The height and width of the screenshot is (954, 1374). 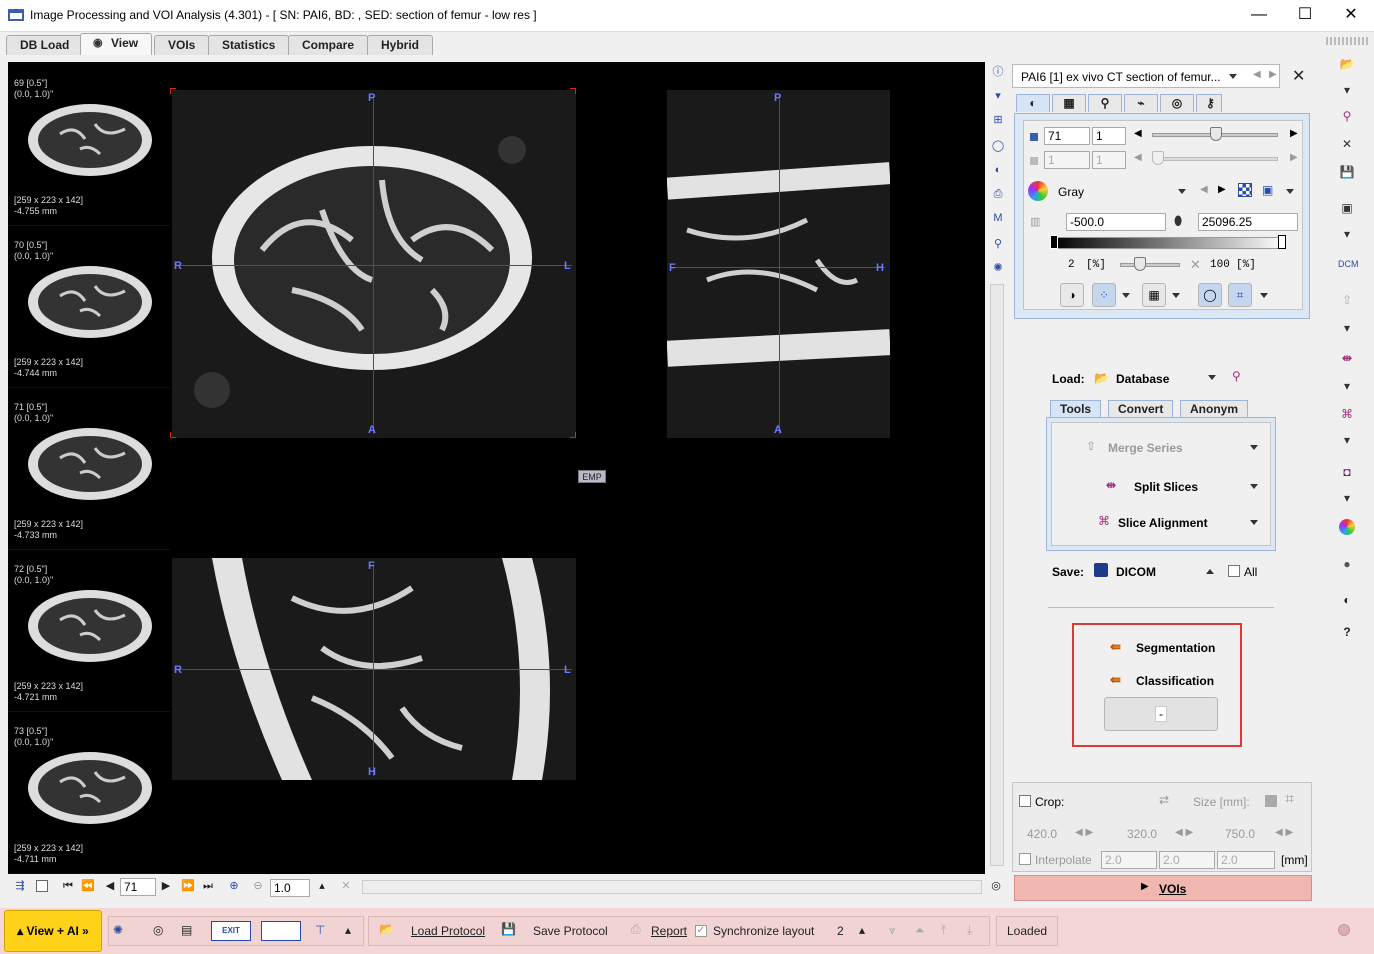 What do you see at coordinates (182, 45) in the screenshot?
I see `tab-vois: VOIs` at bounding box center [182, 45].